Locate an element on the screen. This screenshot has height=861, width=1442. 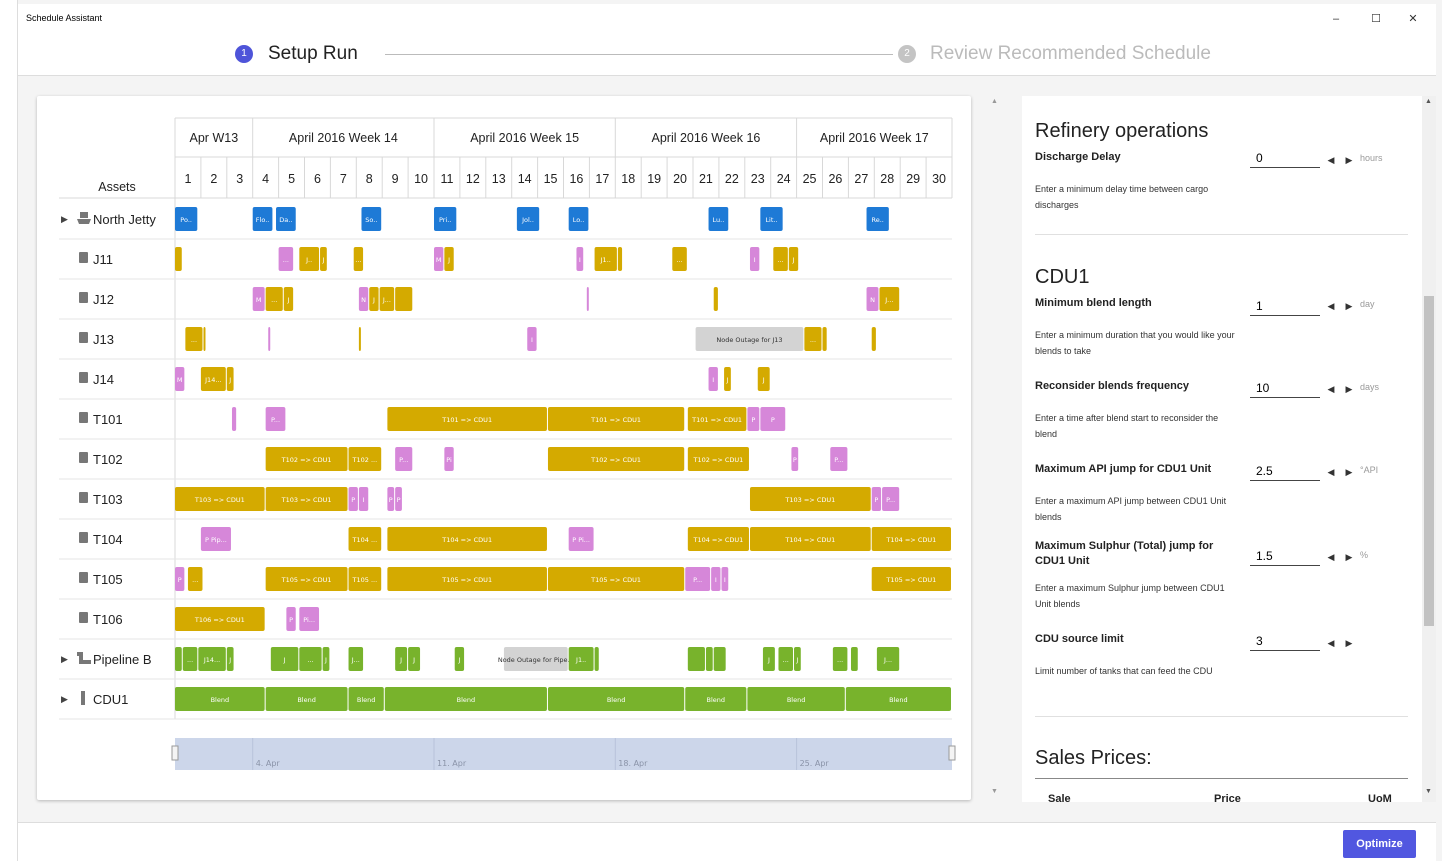
max-api-jump-label: Maximum API jump for CDU1 Unit is located at coordinates (1123, 469).